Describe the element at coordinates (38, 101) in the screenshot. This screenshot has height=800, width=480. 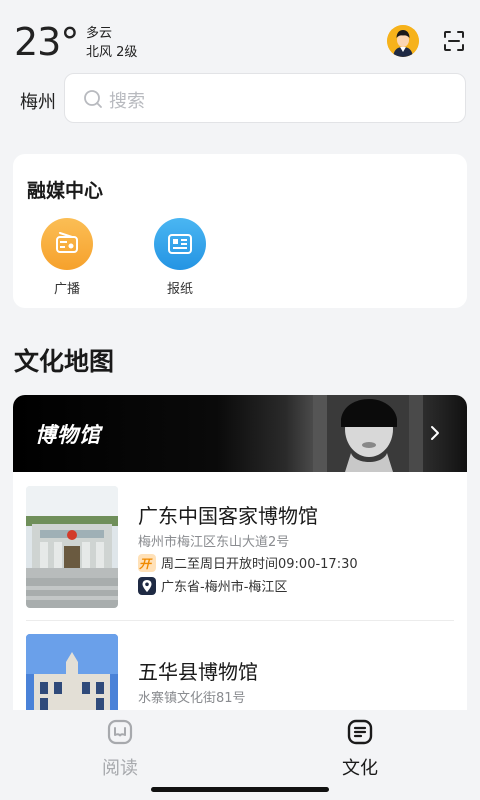
I see `city-selector: 梅州` at that location.